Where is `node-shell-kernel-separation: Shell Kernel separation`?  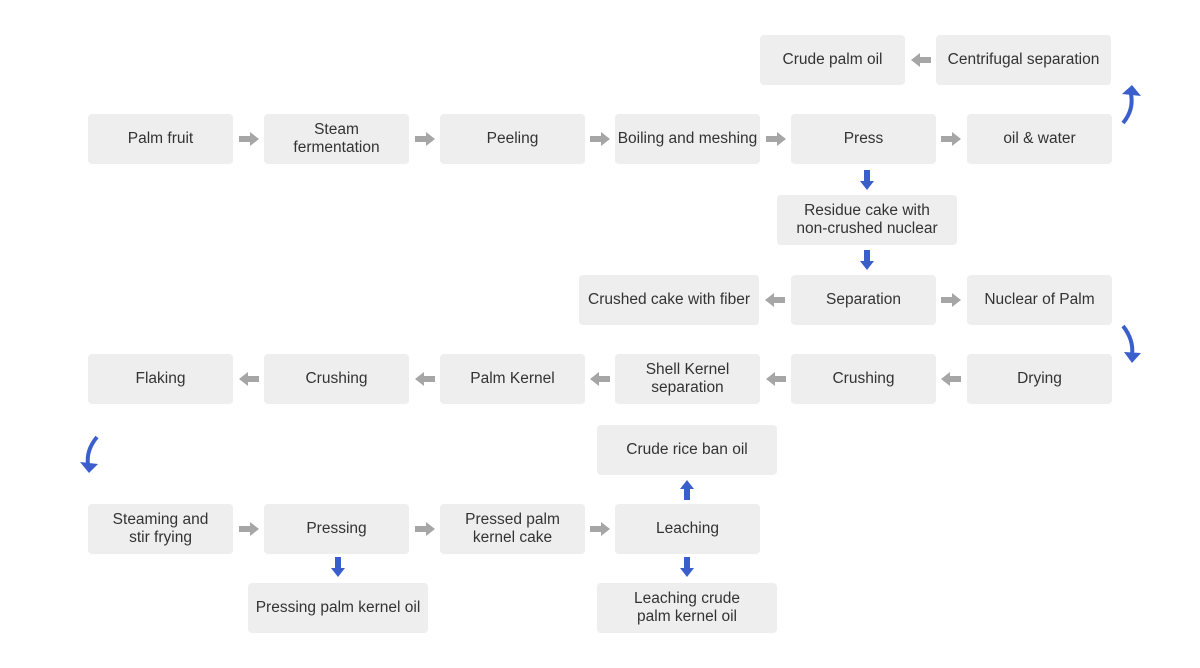 node-shell-kernel-separation: Shell Kernel separation is located at coordinates (687, 379).